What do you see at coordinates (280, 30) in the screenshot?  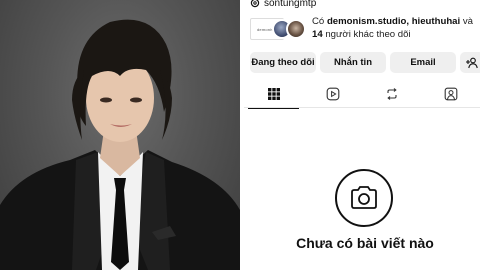 I see `follower-avatars: demonism` at bounding box center [280, 30].